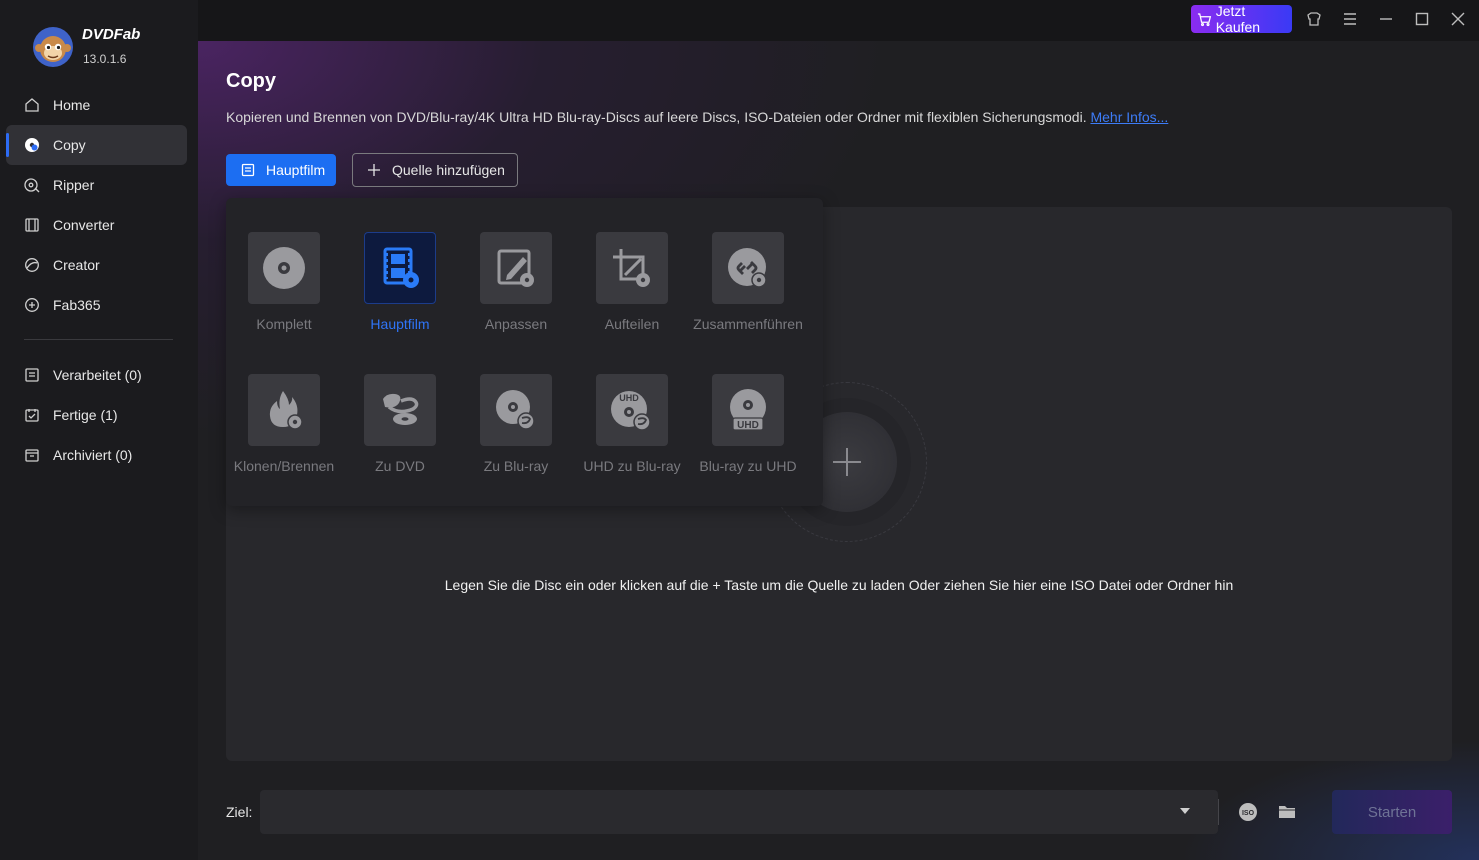 The image size is (1479, 860). Describe the element at coordinates (96, 185) in the screenshot. I see `sidebar-item-ripper: Ripper` at that location.